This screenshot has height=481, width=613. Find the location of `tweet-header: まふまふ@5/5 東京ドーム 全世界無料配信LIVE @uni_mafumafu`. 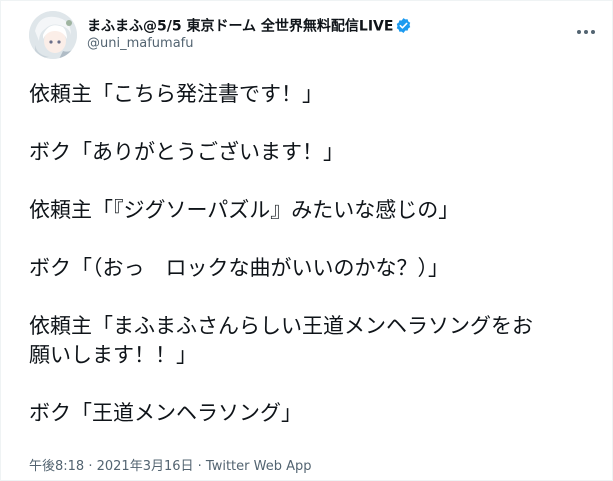

tweet-header: まふまふ@5/5 東京ドーム 全世界無料配信LIVE @uni_mafumafu is located at coordinates (319, 34).